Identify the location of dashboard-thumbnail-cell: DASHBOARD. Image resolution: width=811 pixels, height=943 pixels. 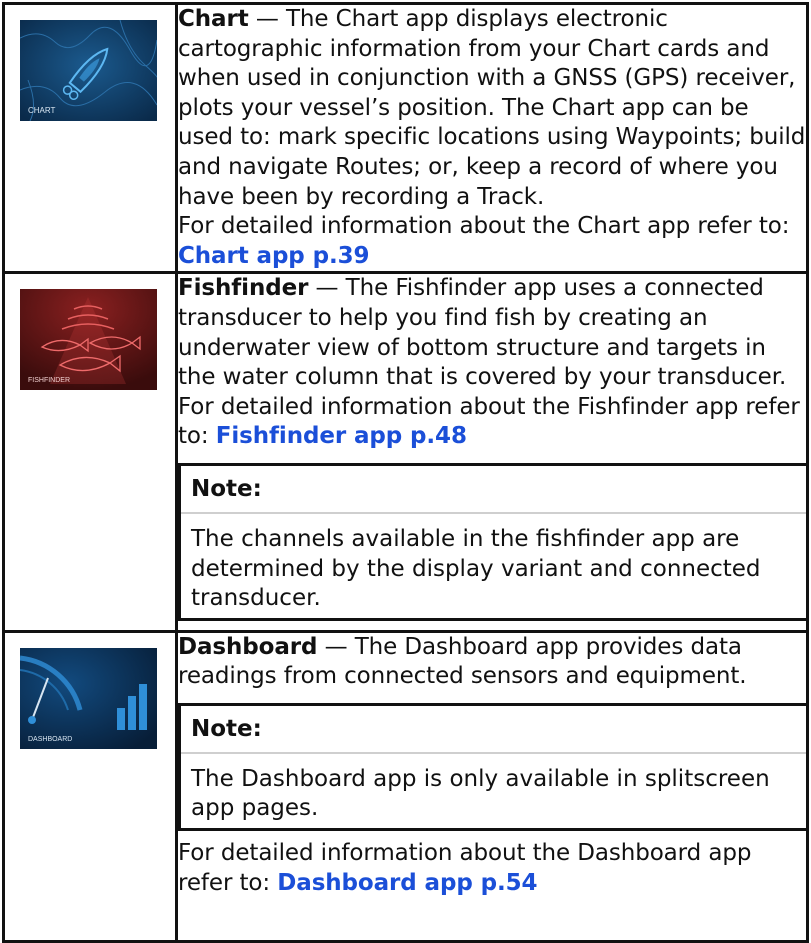
(90, 786).